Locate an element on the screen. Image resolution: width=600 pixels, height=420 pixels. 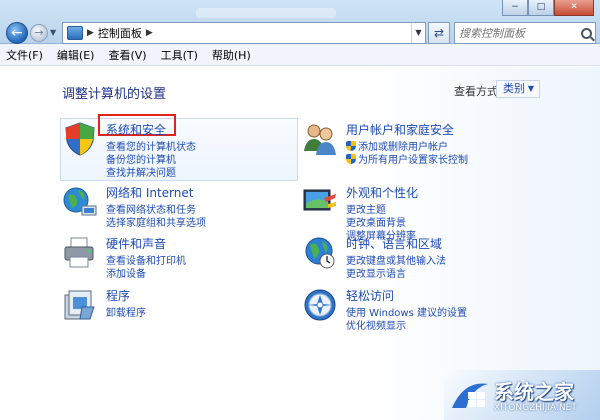
watermark-url: XITONGZHIJIA.NET is located at coordinates (535, 408).